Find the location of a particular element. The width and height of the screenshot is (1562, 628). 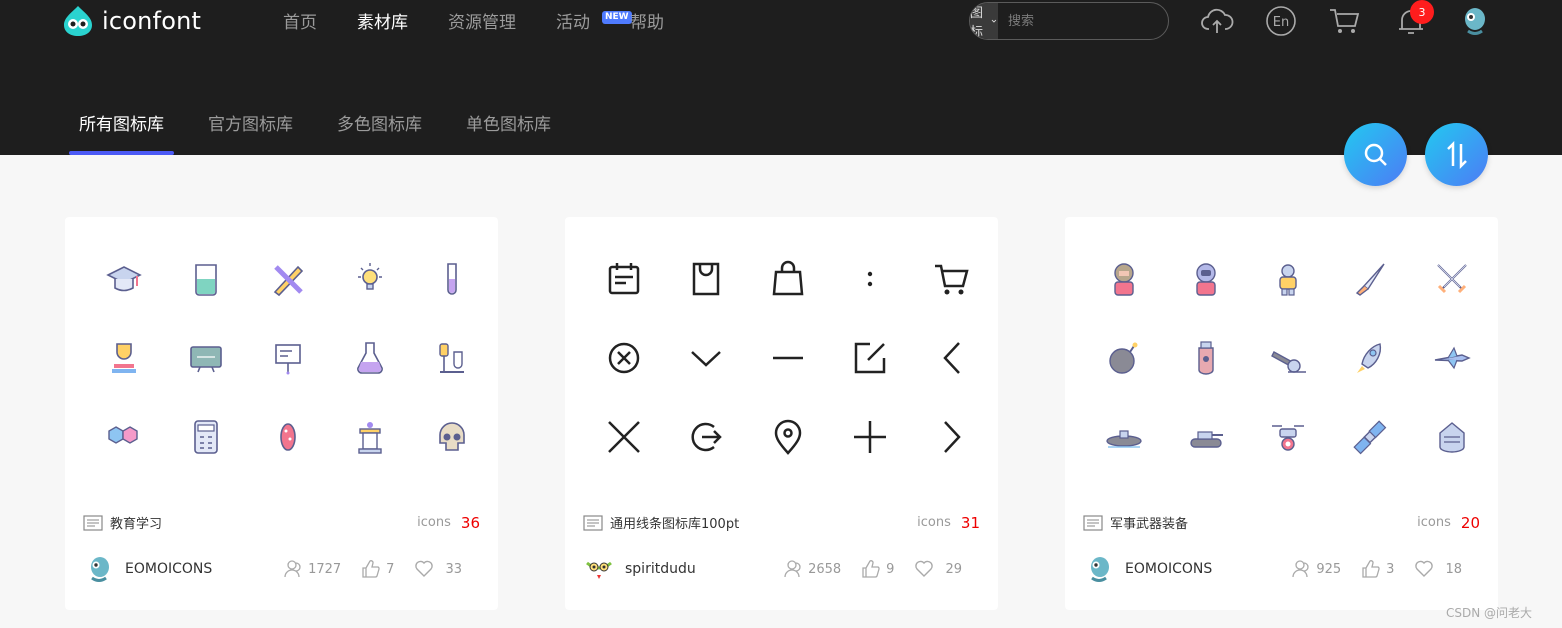

like-count: 3 is located at coordinates (1390, 569).